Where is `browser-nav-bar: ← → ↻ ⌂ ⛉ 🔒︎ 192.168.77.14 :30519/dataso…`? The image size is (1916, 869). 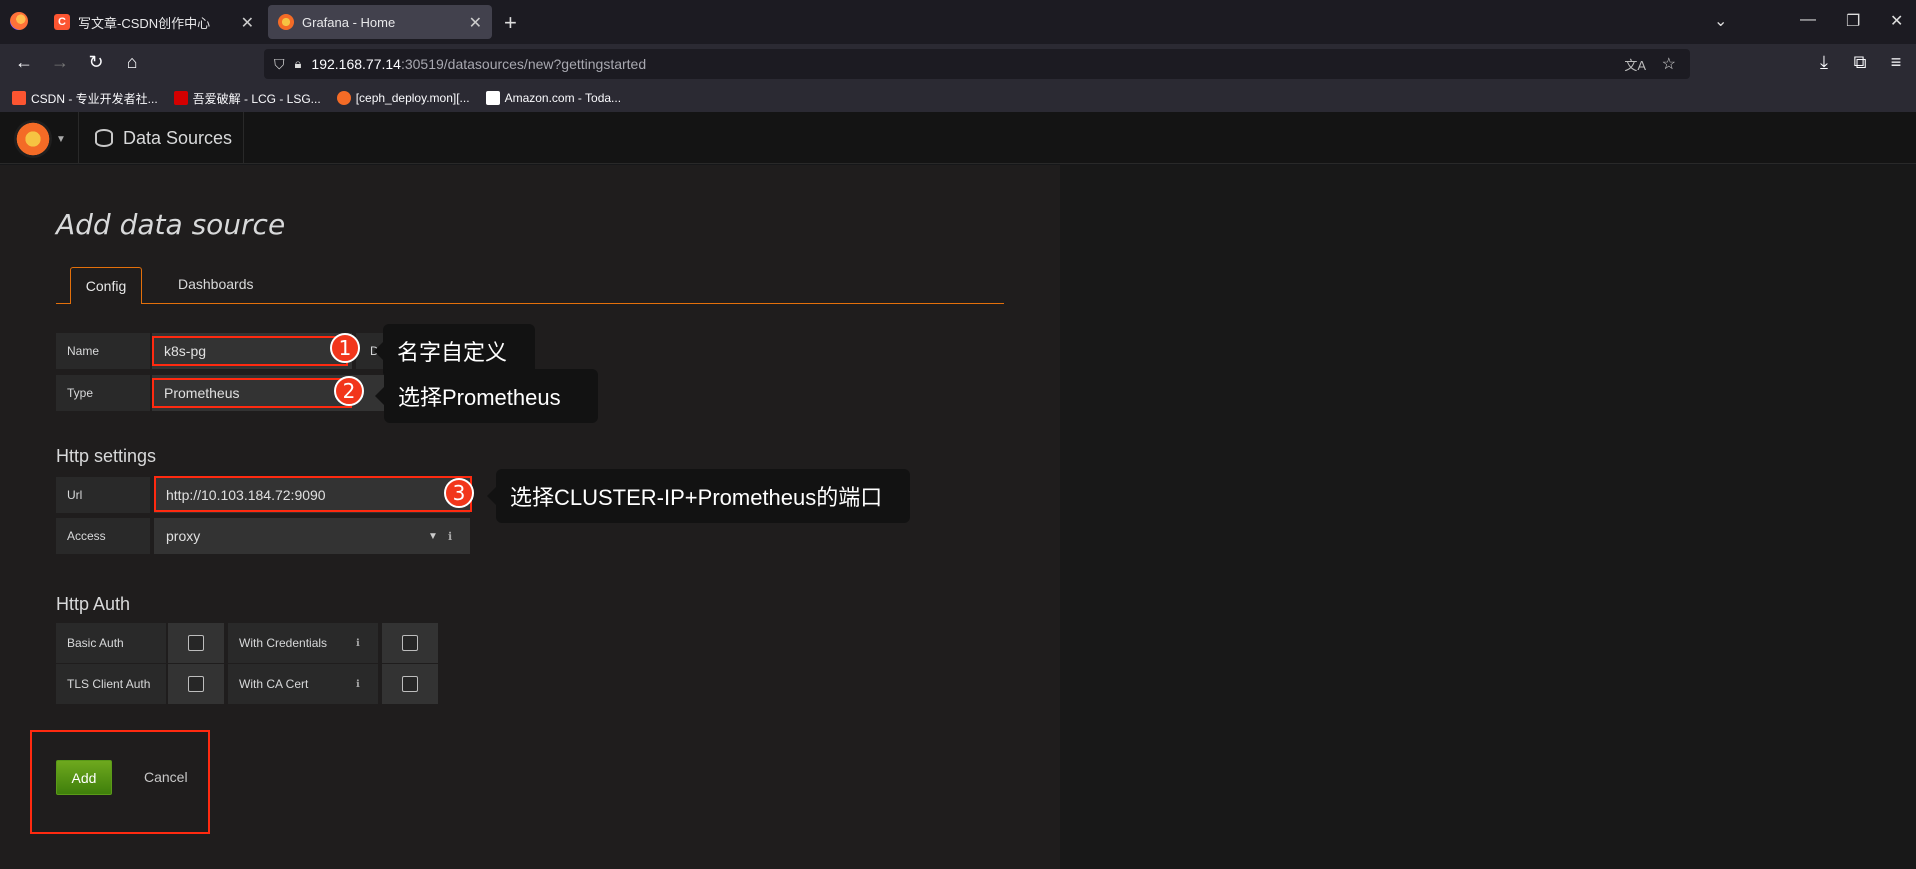 browser-nav-bar: ← → ↻ ⌂ ⛉ 🔒︎ 192.168.77.14 :30519/dataso… is located at coordinates (958, 64).